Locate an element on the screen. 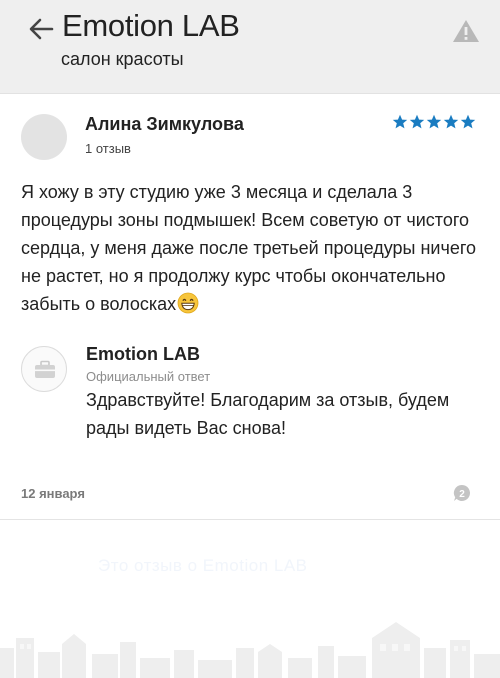 This screenshot has width=500, height=678. comments-count-value: 2 is located at coordinates (462, 494).